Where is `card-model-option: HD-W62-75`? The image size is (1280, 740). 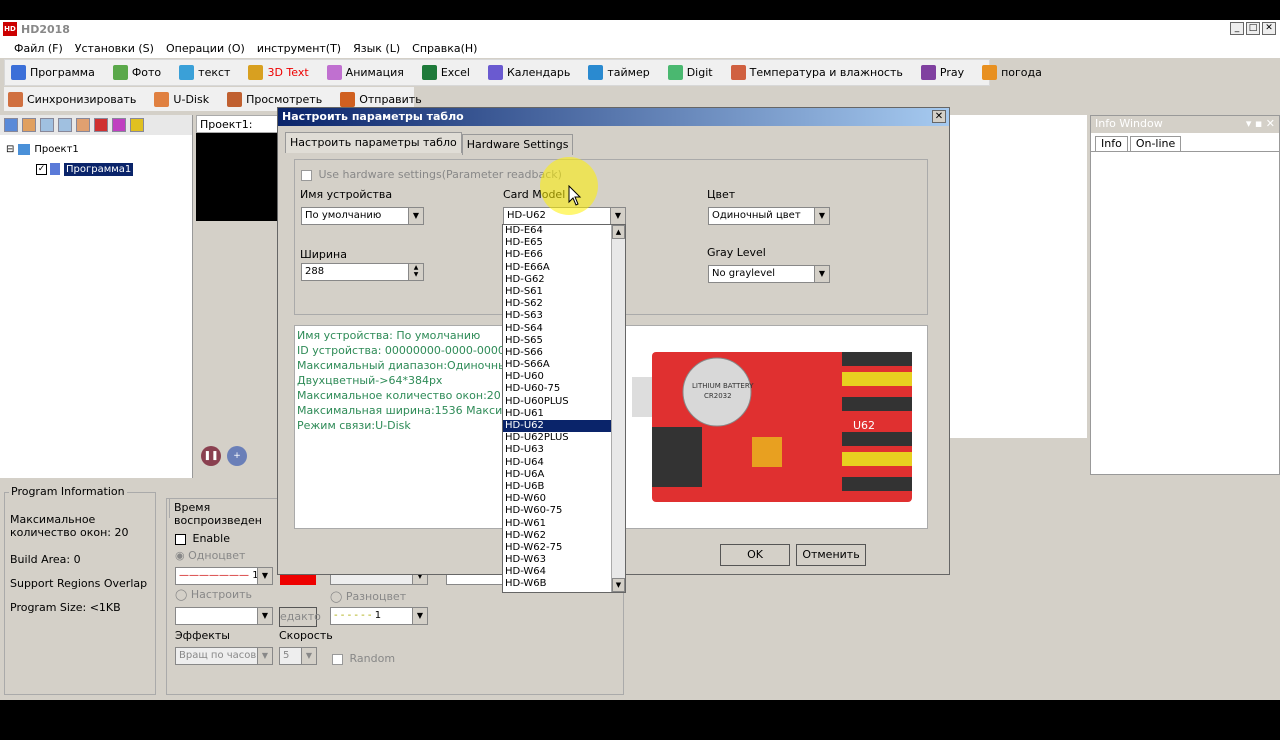 card-model-option: HD-W62-75 is located at coordinates (564, 548).